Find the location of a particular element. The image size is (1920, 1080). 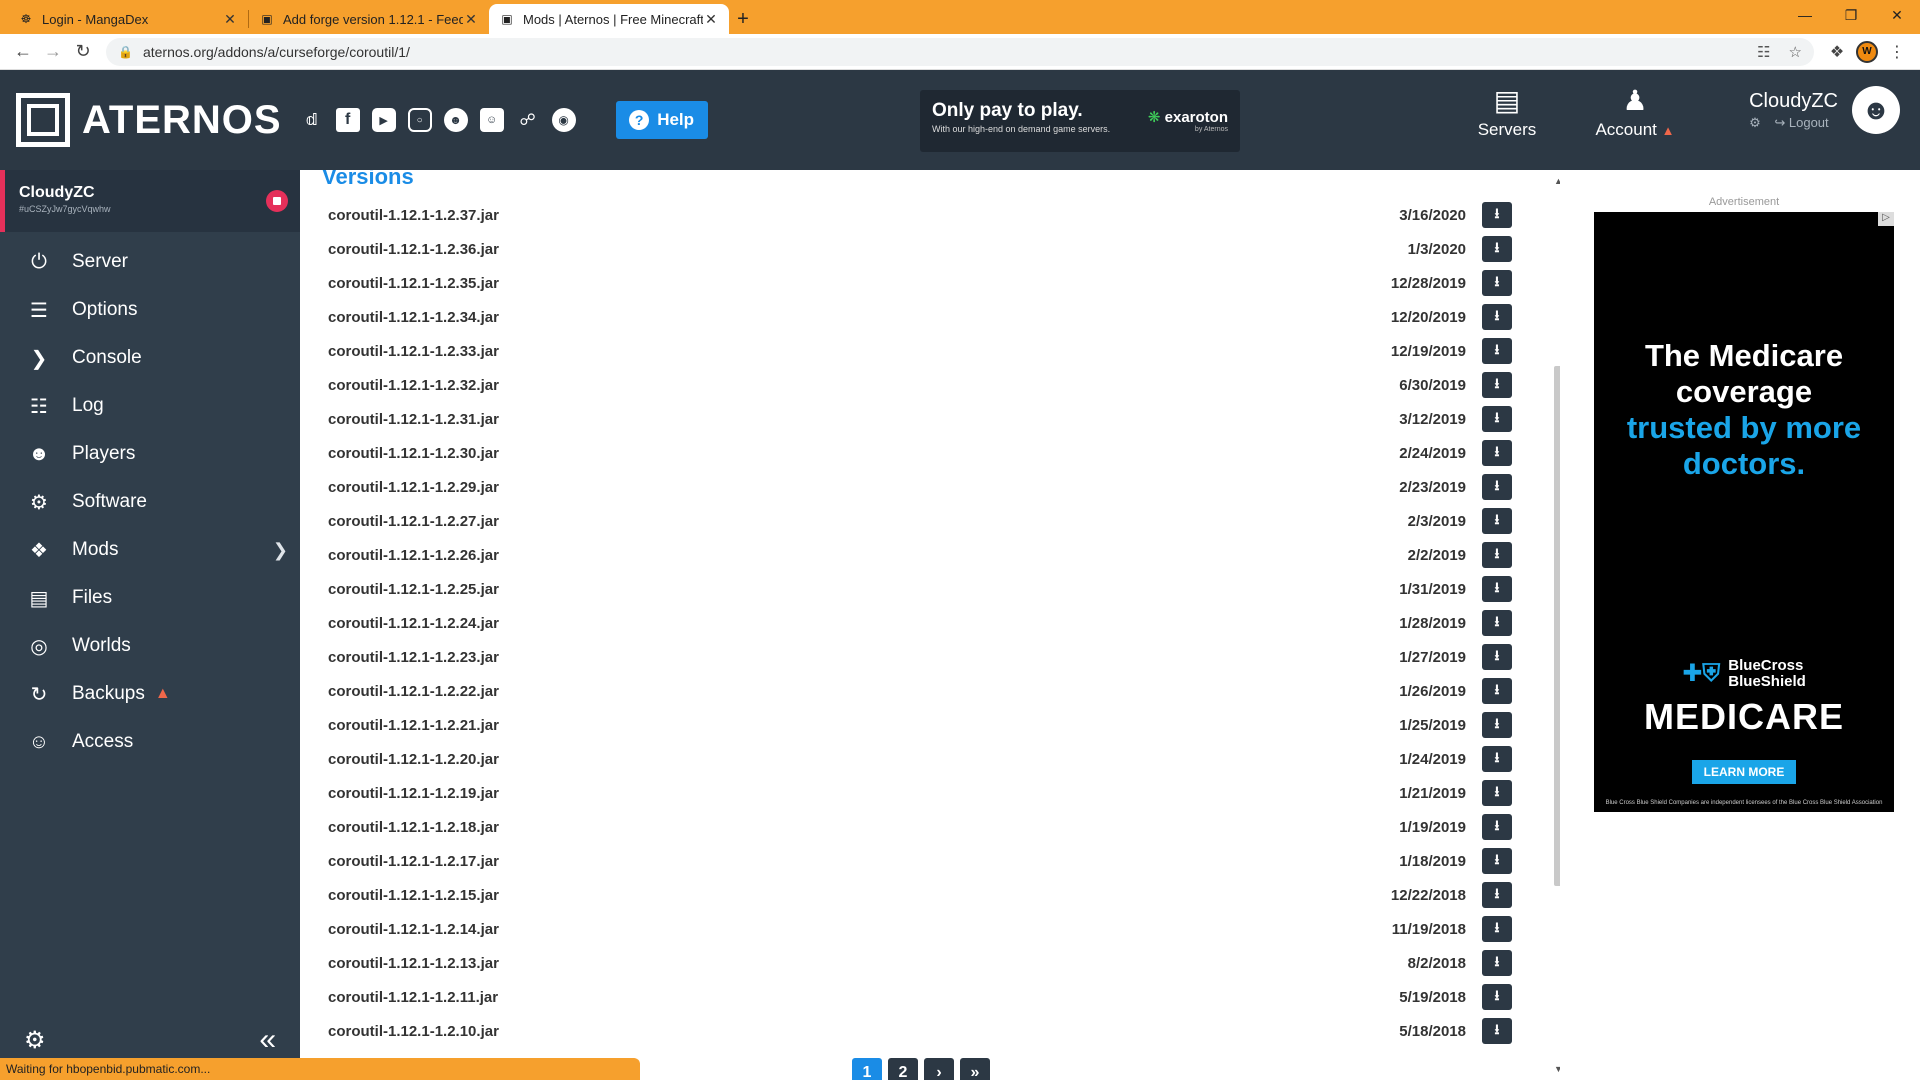

page-last-button: » is located at coordinates (975, 1069).